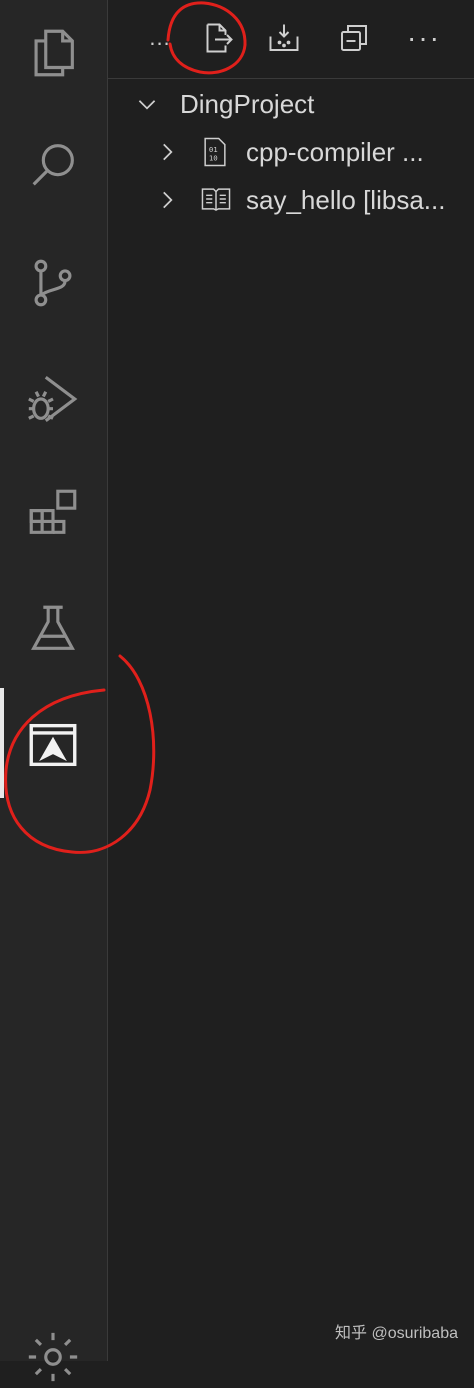 This screenshot has height=1388, width=474. What do you see at coordinates (53, 629) in the screenshot?
I see `testing-icon` at bounding box center [53, 629].